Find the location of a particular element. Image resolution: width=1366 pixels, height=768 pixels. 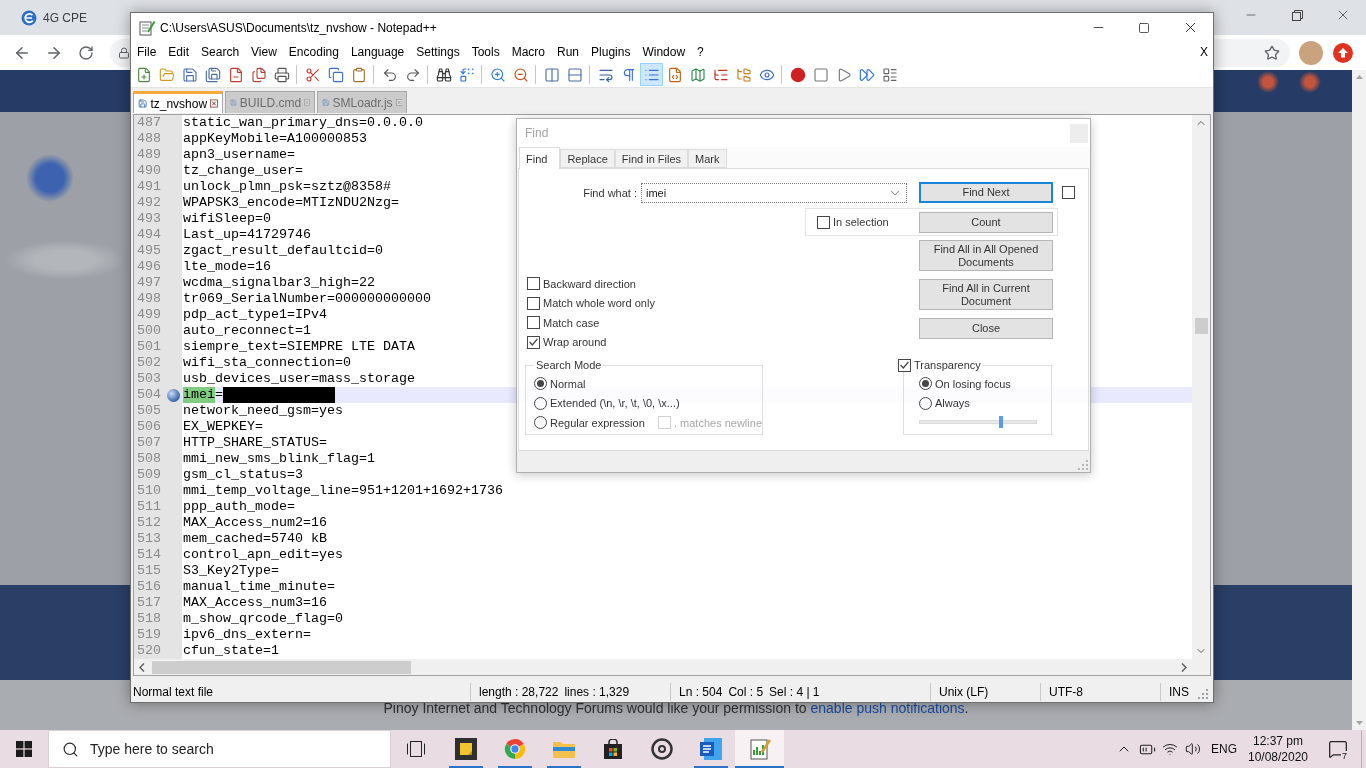

option-label: Match whole word only is located at coordinates (599, 303).